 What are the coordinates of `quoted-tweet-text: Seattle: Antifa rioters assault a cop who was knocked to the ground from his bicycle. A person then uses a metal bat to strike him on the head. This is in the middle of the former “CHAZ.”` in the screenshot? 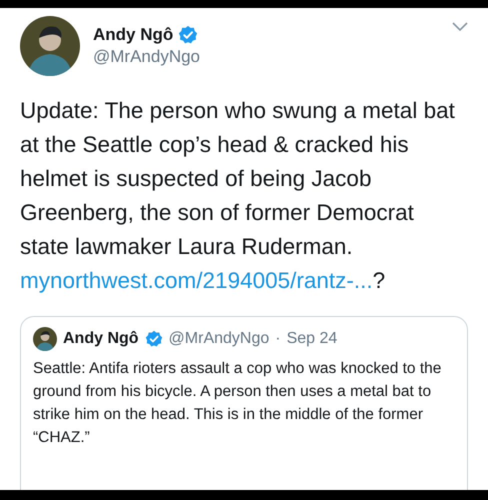 It's located at (237, 403).